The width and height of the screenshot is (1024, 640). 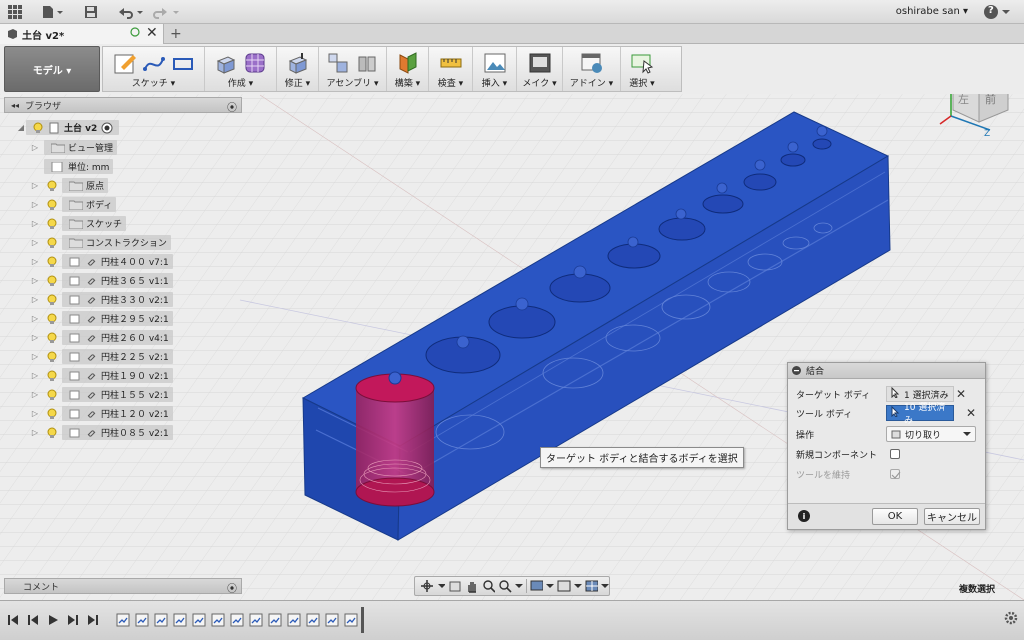 What do you see at coordinates (152, 33) in the screenshot?
I see `close-tab-icon: ✕` at bounding box center [152, 33].